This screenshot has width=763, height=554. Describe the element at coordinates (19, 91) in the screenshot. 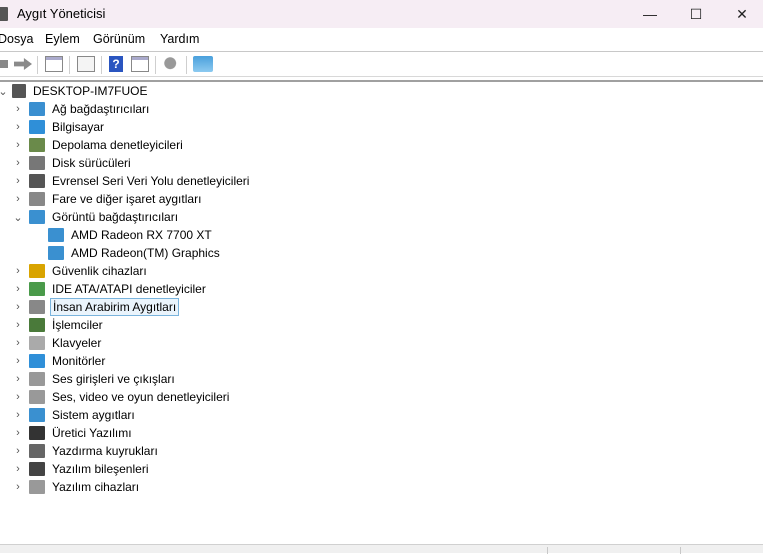

I see `computer-root-icon` at that location.